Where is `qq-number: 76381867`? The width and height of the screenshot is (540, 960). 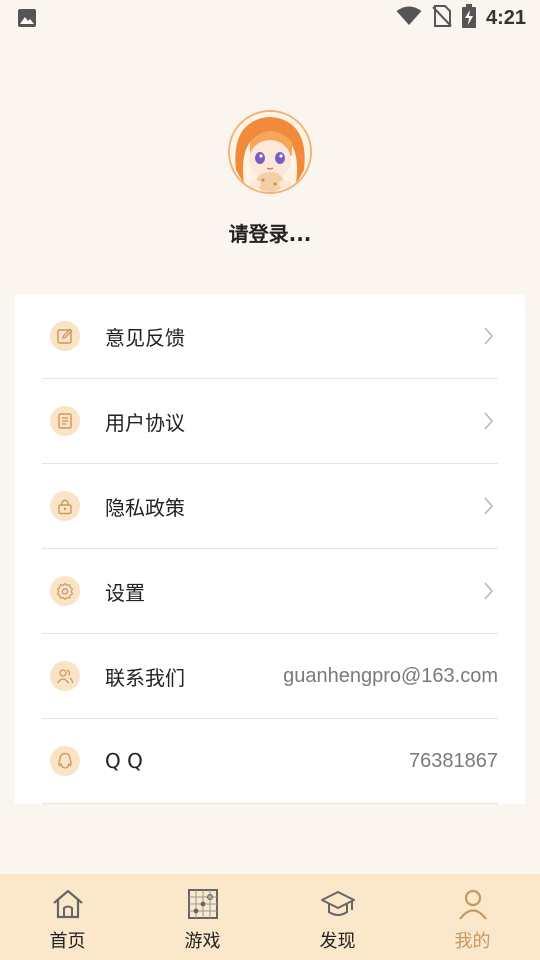 qq-number: 76381867 is located at coordinates (453, 761).